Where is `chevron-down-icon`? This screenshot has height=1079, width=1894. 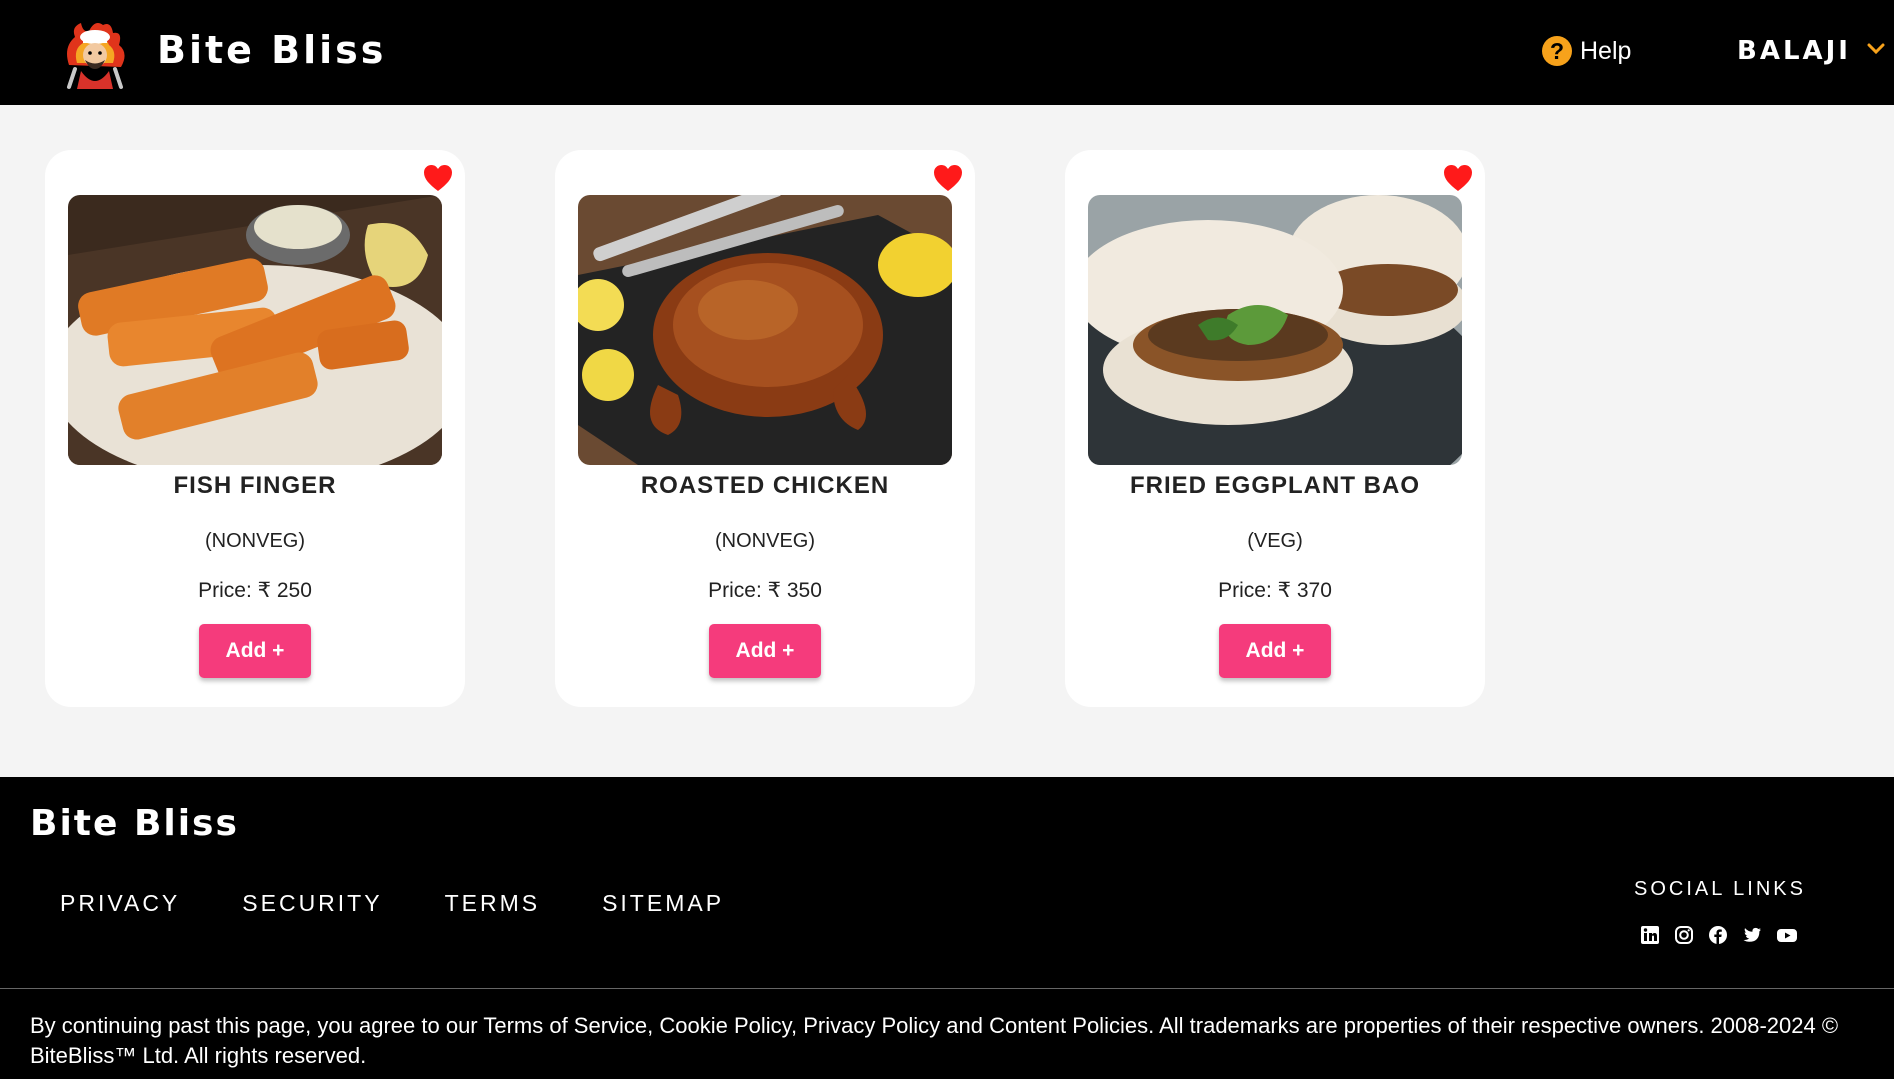
chevron-down-icon is located at coordinates (1876, 51).